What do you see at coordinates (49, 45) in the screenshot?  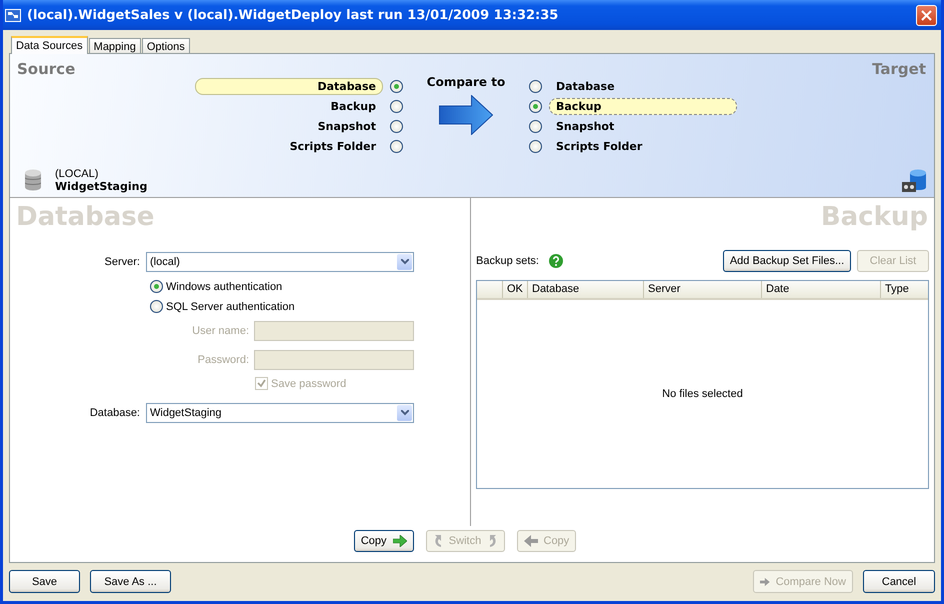 I see `tab: Data Sources` at bounding box center [49, 45].